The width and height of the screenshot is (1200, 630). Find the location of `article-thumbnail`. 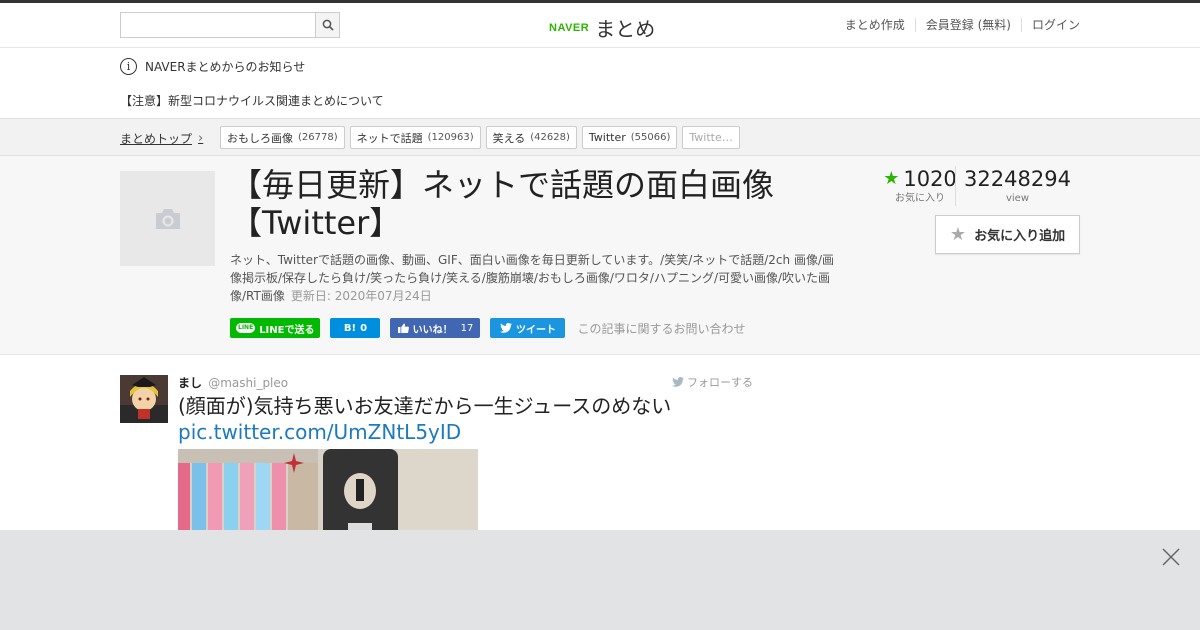

article-thumbnail is located at coordinates (167, 218).